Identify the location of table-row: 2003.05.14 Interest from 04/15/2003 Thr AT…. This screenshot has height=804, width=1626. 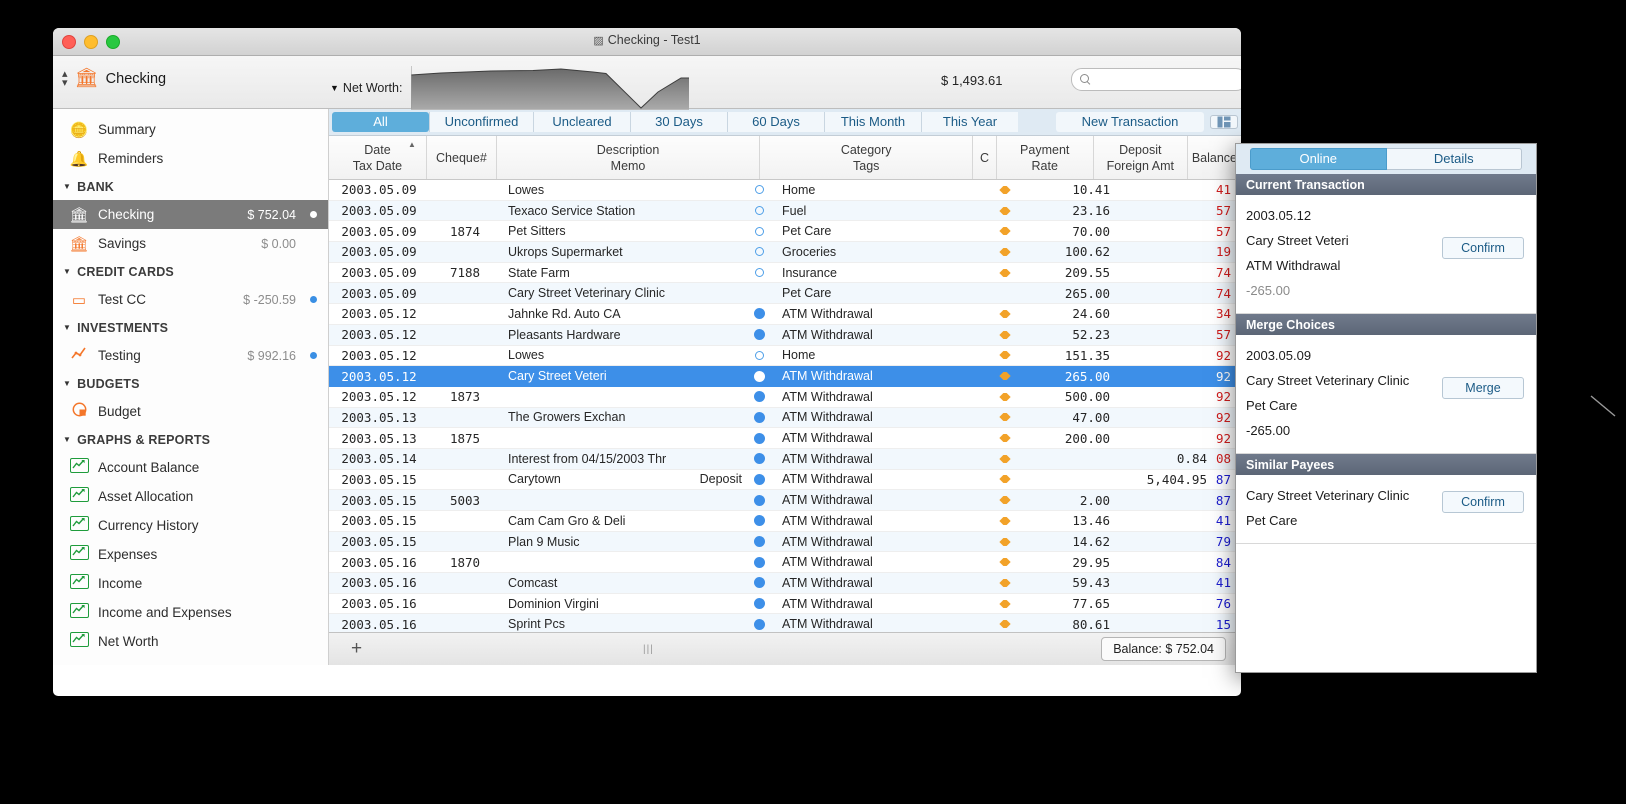
(785, 459).